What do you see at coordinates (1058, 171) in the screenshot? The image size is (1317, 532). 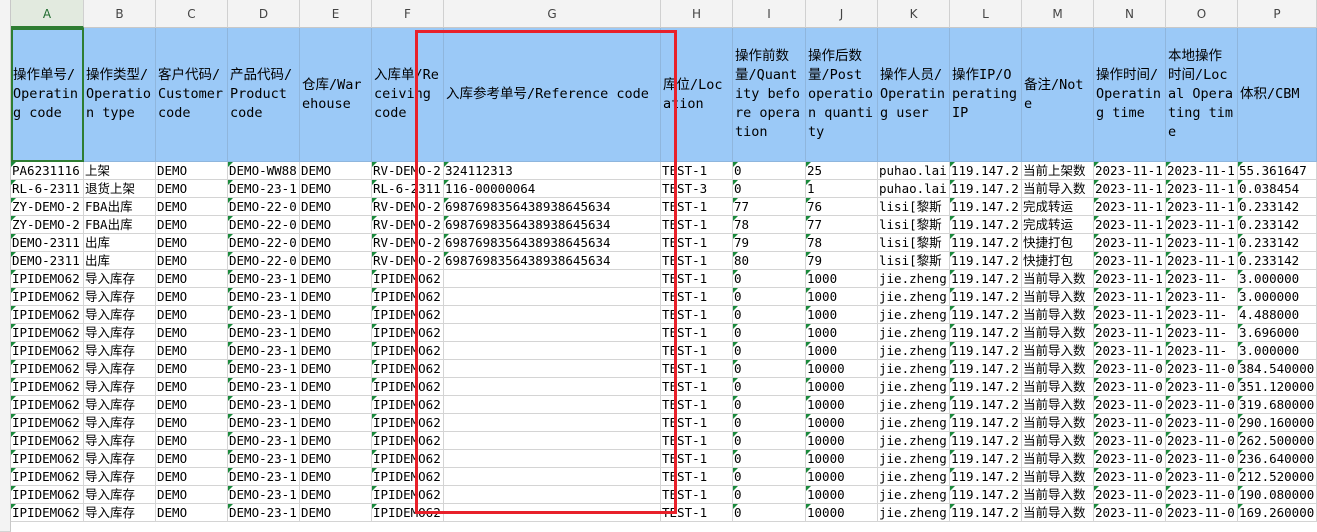 I see `table-cell: 当前上架数` at bounding box center [1058, 171].